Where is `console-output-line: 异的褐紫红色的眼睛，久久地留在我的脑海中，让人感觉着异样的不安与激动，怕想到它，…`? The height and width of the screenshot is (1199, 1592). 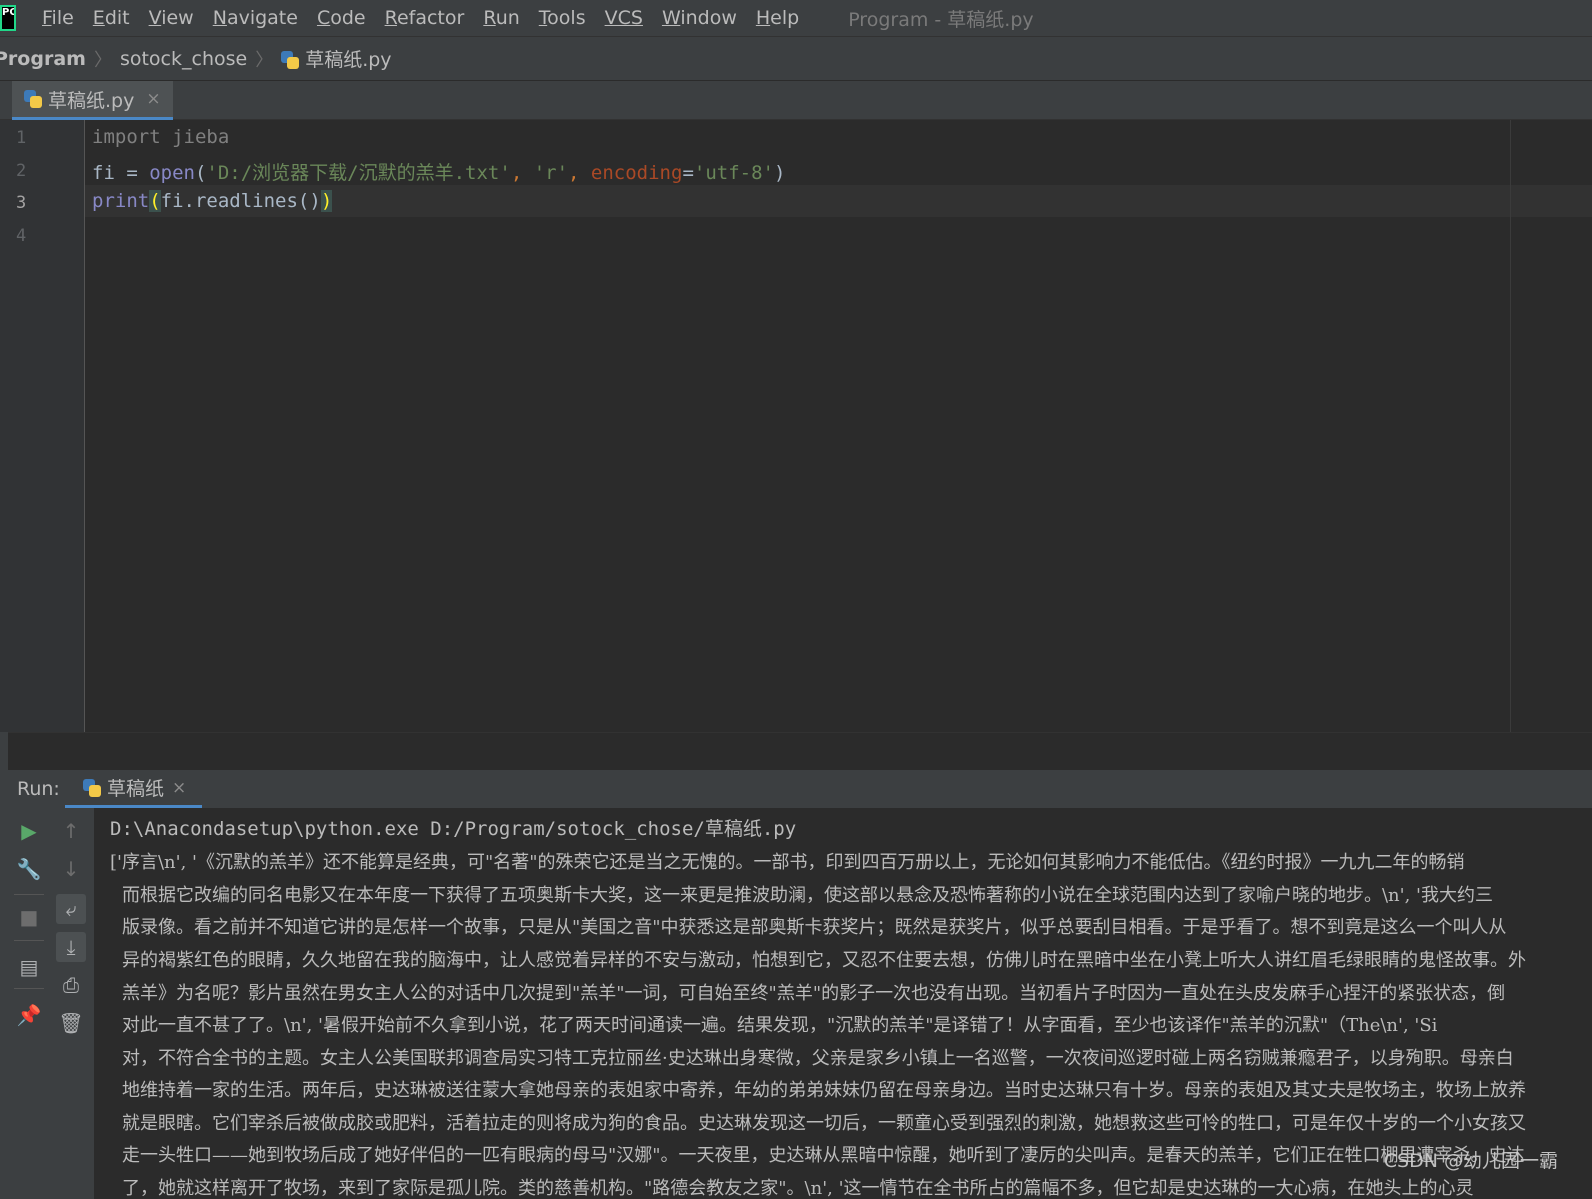 console-output-line: 异的褐紫红色的眼睛，久久地留在我的脑海中，让人感觉着异样的不安与激动，怕想到它，… is located at coordinates (824, 960).